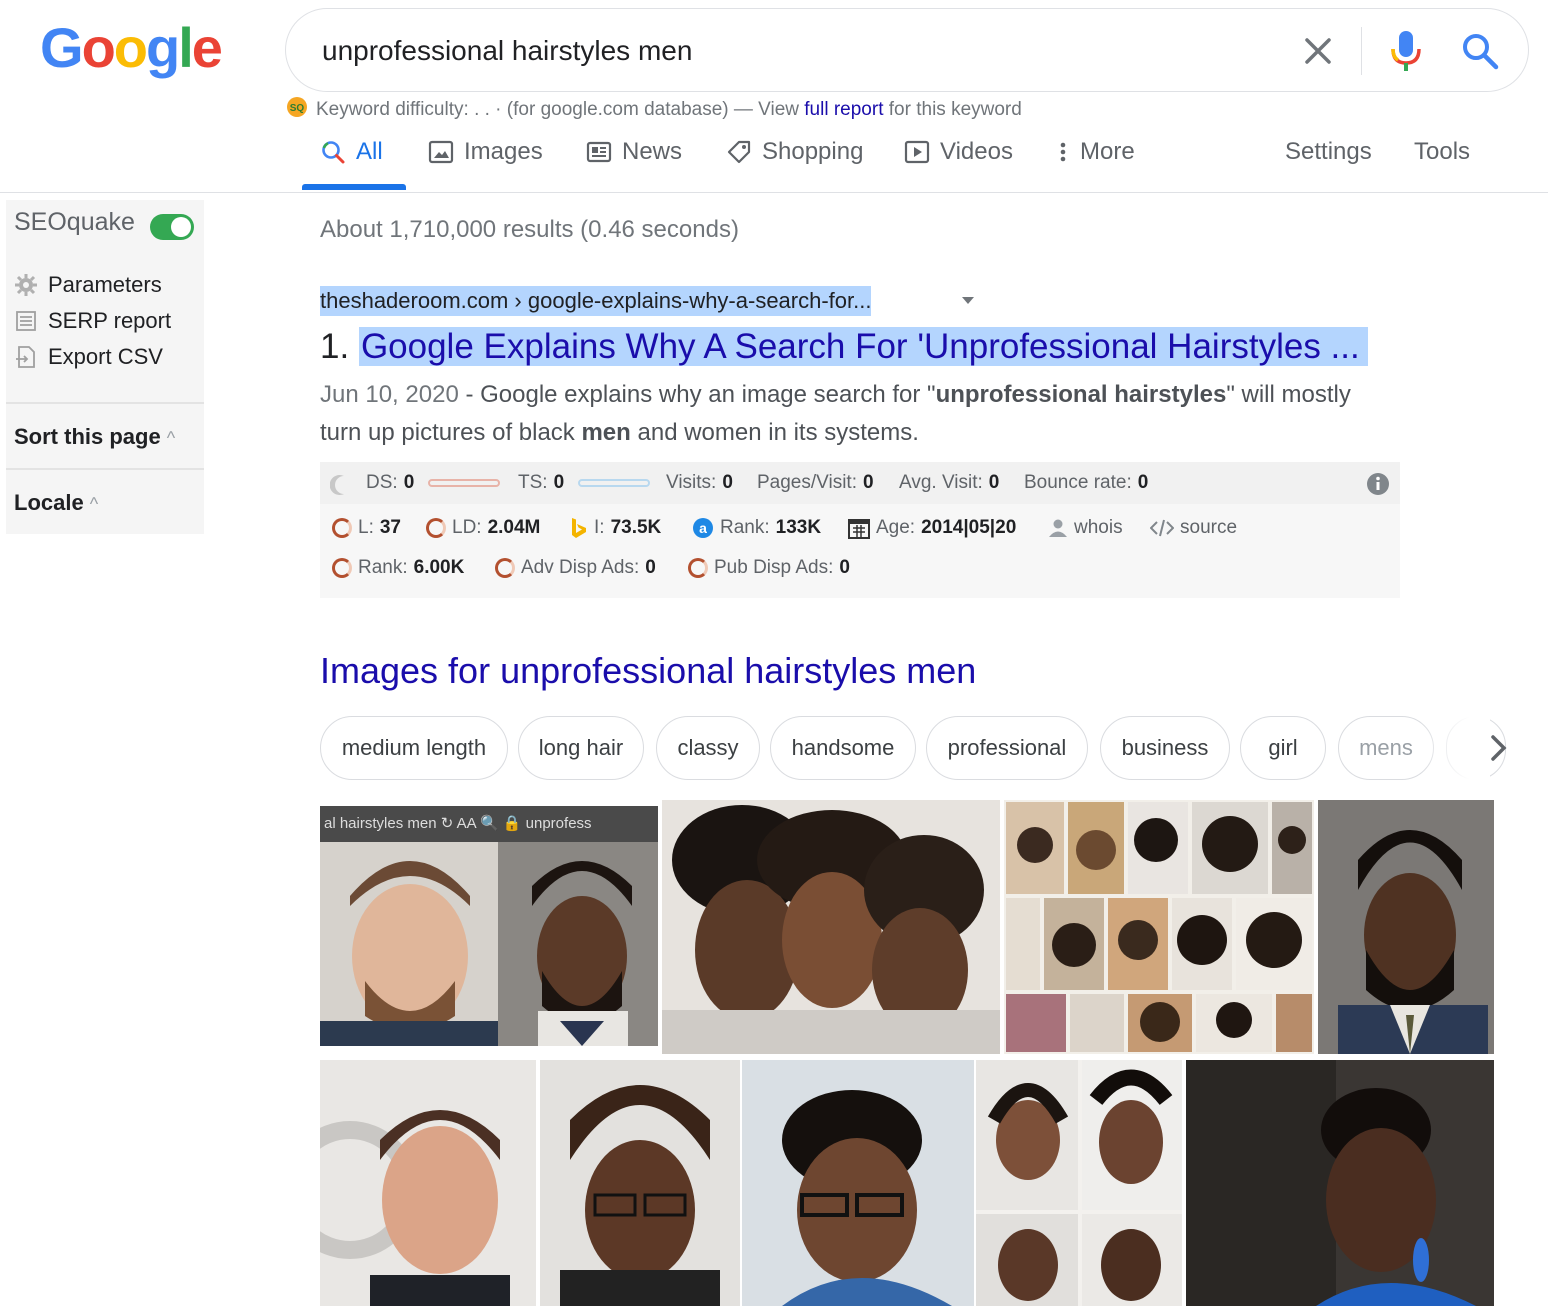 The height and width of the screenshot is (1306, 1548). I want to click on logo-letter: o, so click(130, 47).